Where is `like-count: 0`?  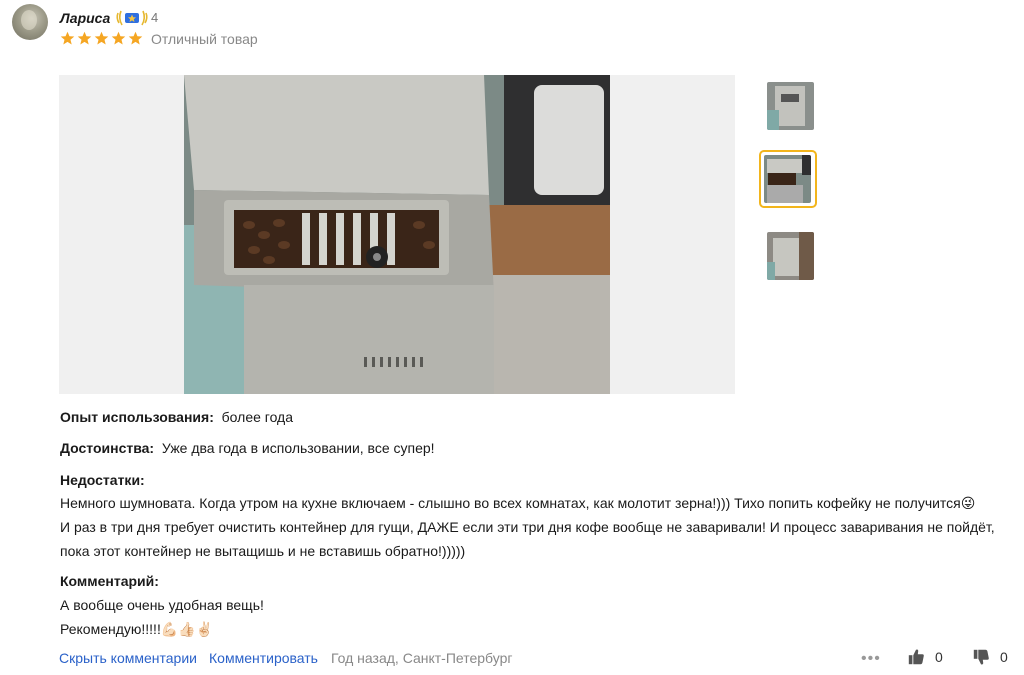
like-count: 0 is located at coordinates (939, 657).